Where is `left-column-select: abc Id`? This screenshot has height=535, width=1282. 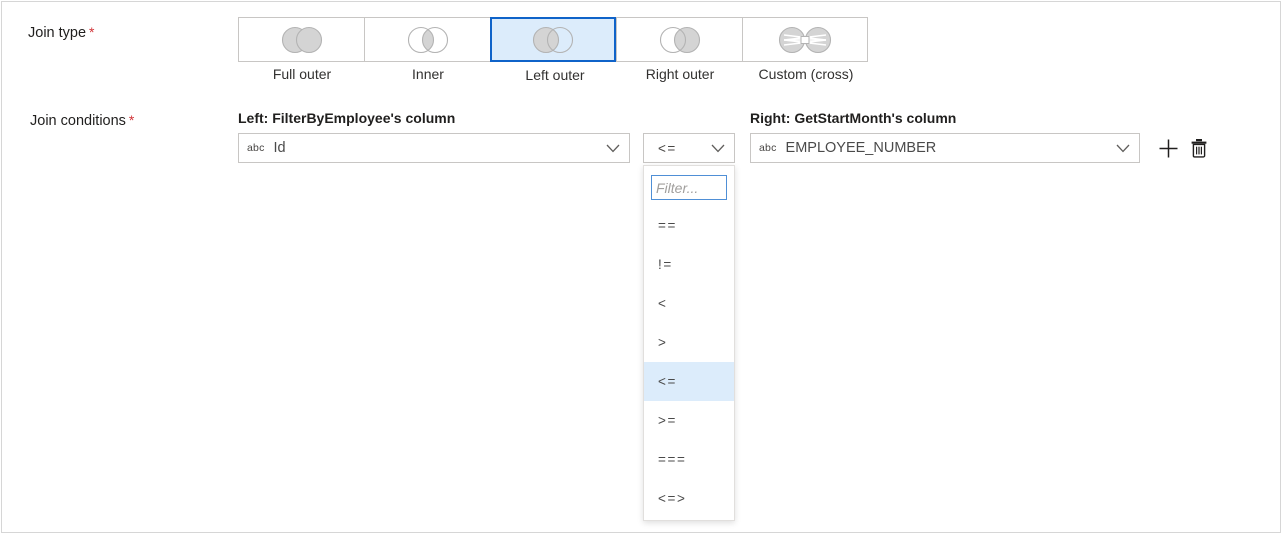
left-column-select: abc Id is located at coordinates (434, 148).